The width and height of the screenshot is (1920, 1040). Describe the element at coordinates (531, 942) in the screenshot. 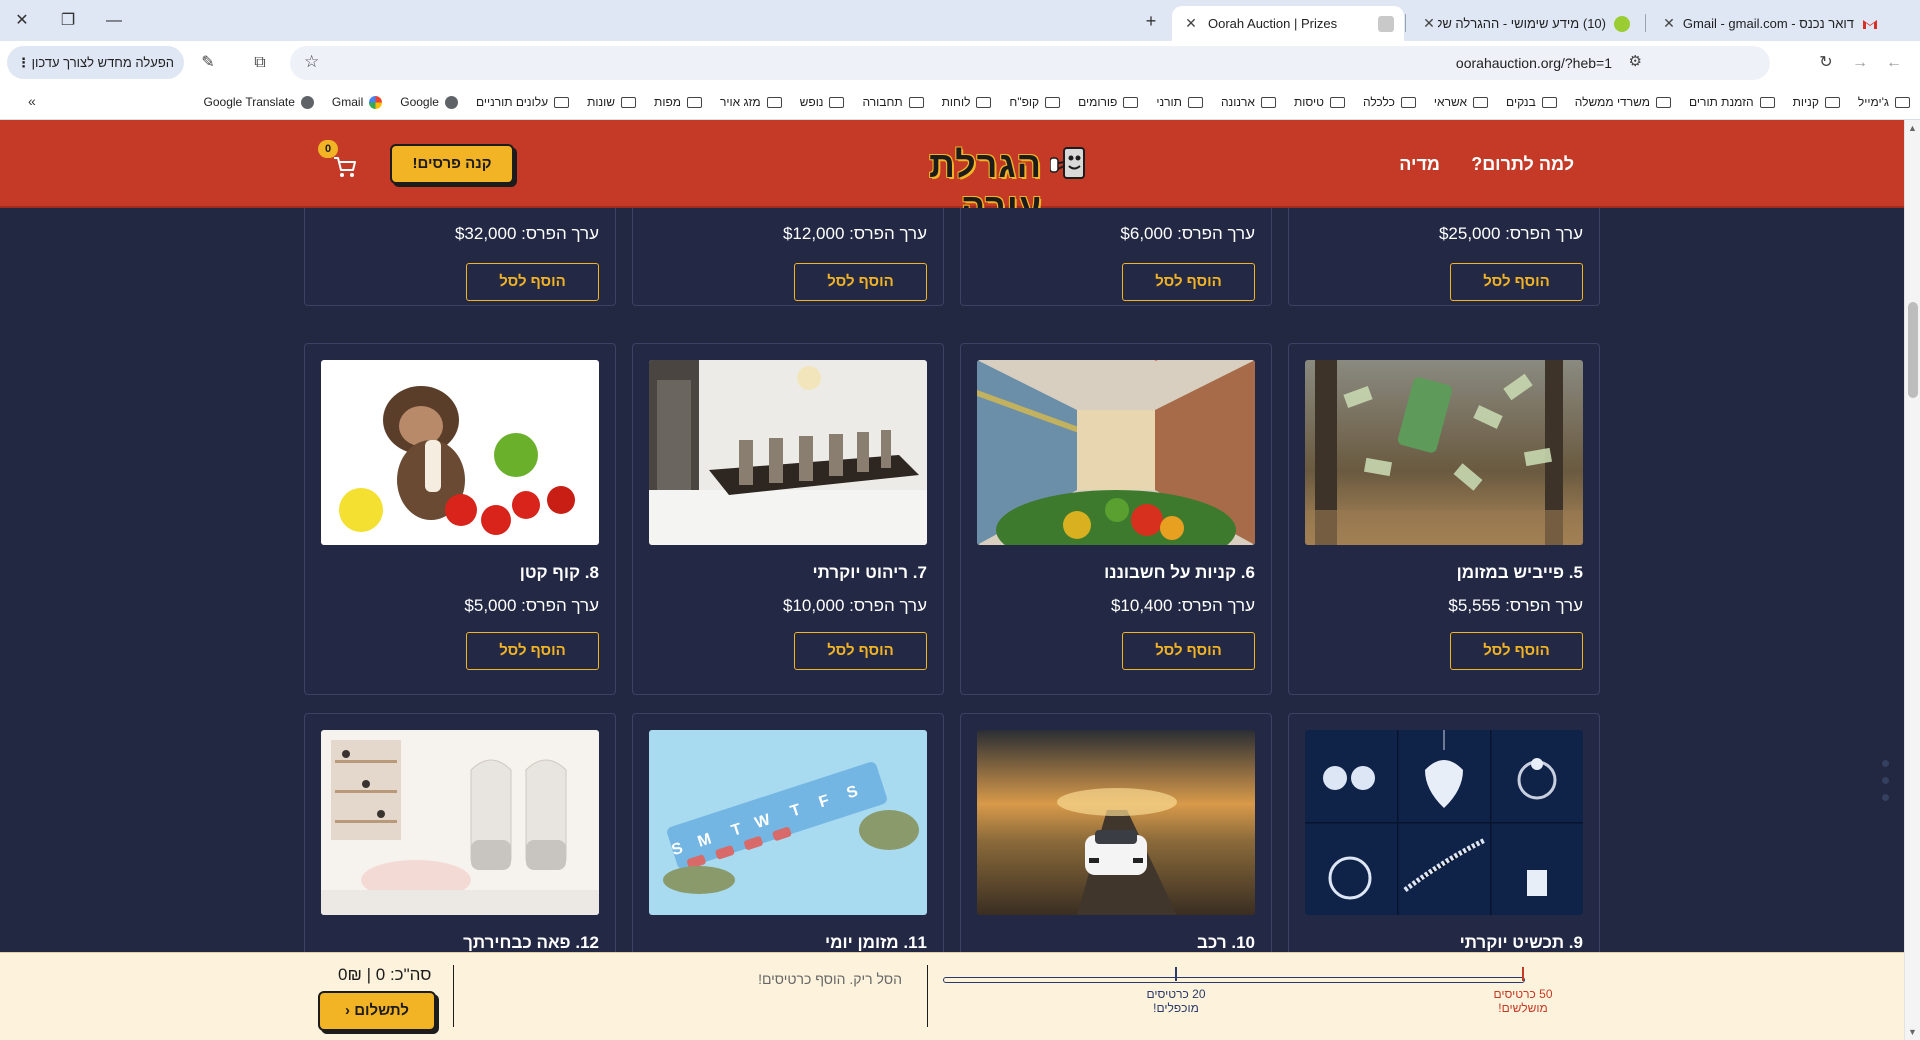

I see `prize-name: 12. פאה כבחירתך` at that location.